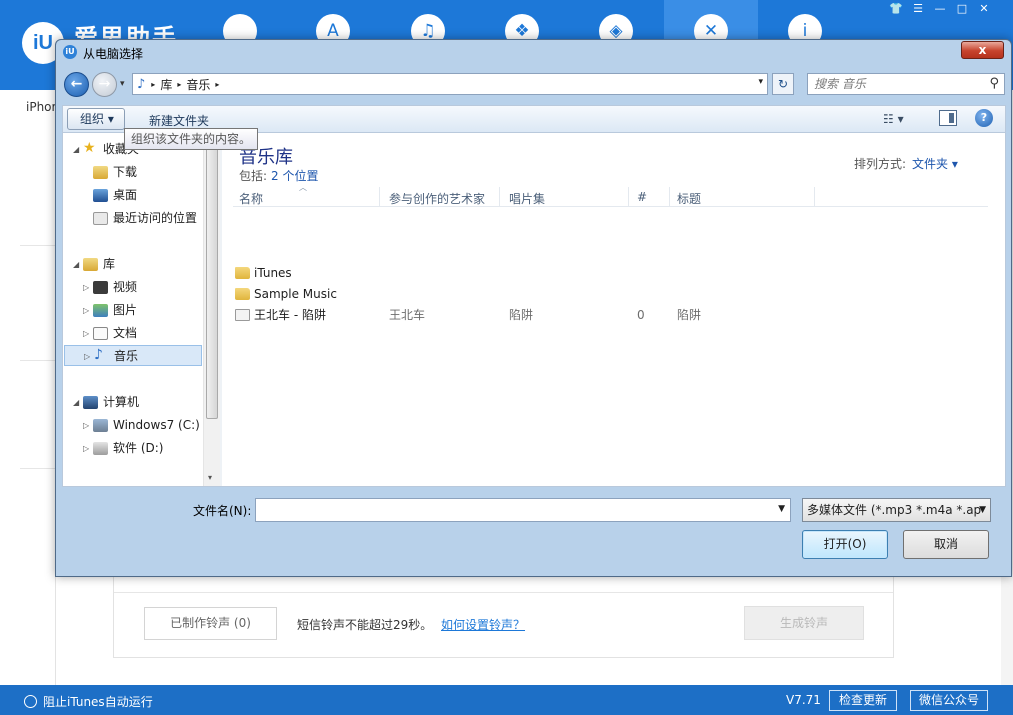 The image size is (1013, 715). Describe the element at coordinates (483, 624) in the screenshot. I see `howto-link: 如何设置铃声？` at that location.